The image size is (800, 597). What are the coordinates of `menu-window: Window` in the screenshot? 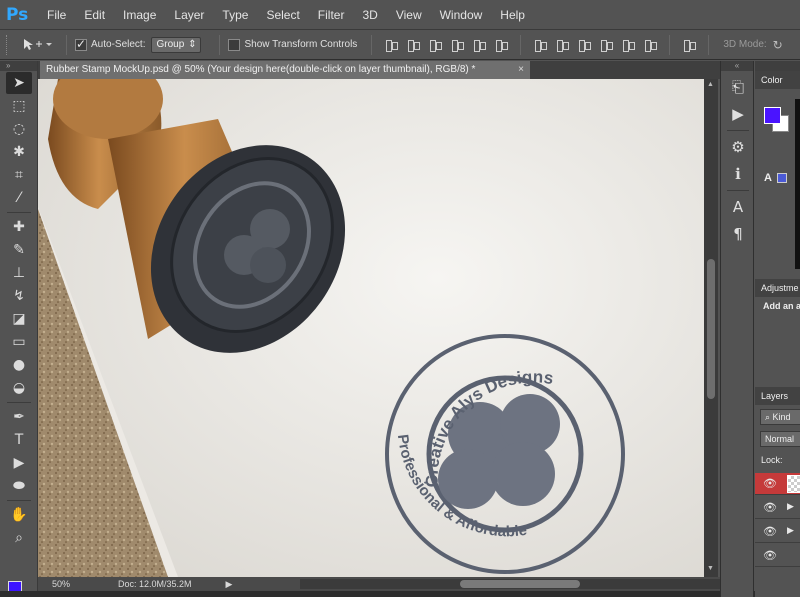 It's located at (461, 15).